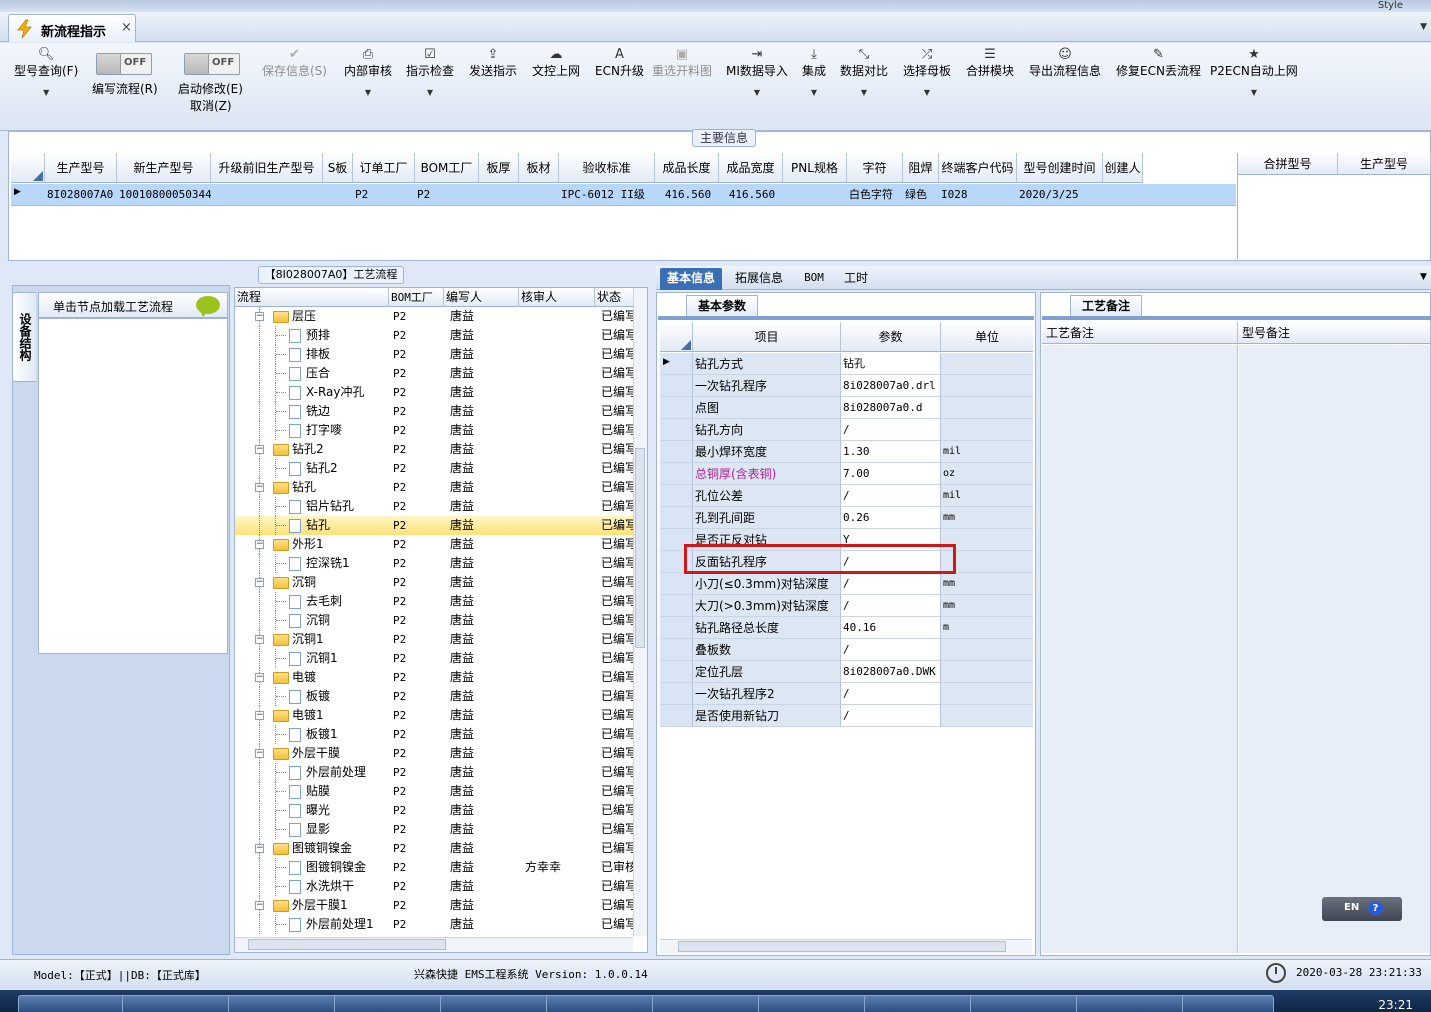 The image size is (1431, 1012). What do you see at coordinates (891, 628) in the screenshot?
I see `param-value-field: 40.16` at bounding box center [891, 628].